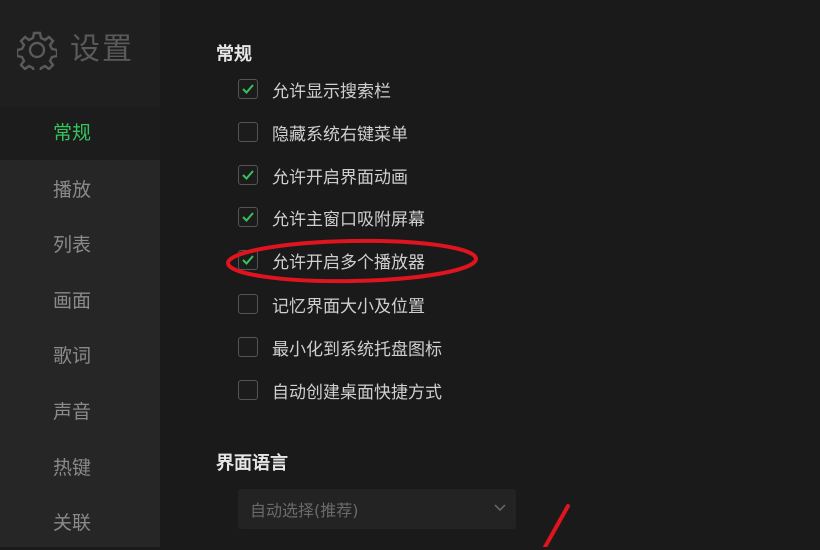 This screenshot has width=820, height=550. Describe the element at coordinates (357, 349) in the screenshot. I see `option-label: 最小化到系统托盘图标` at that location.